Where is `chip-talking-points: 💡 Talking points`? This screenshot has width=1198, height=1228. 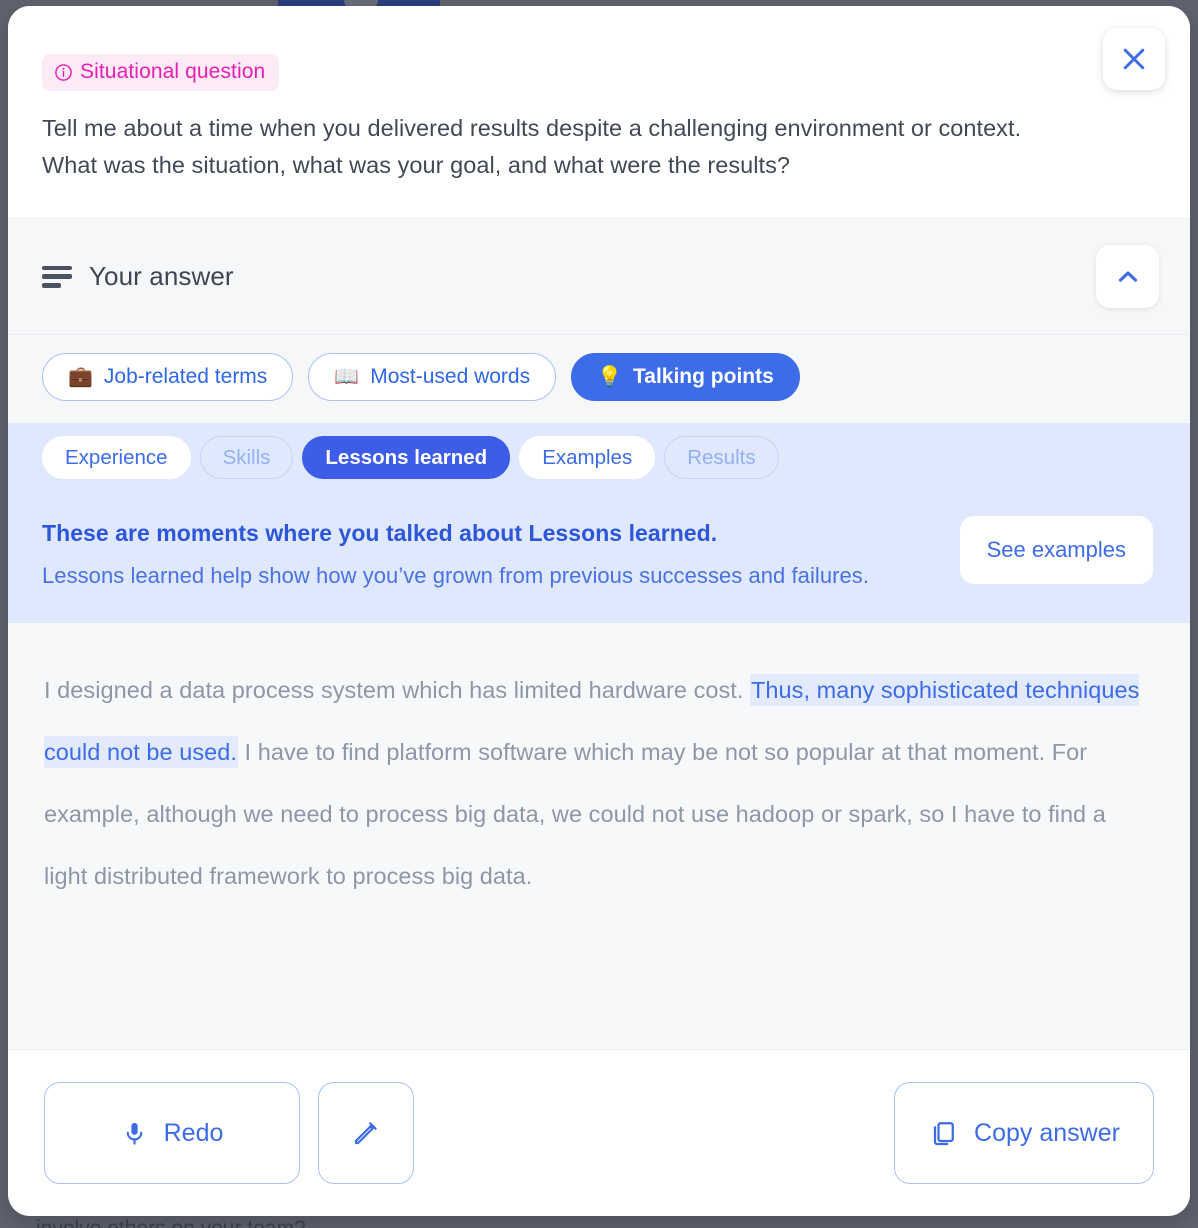
chip-talking-points: 💡 Talking points is located at coordinates (685, 377).